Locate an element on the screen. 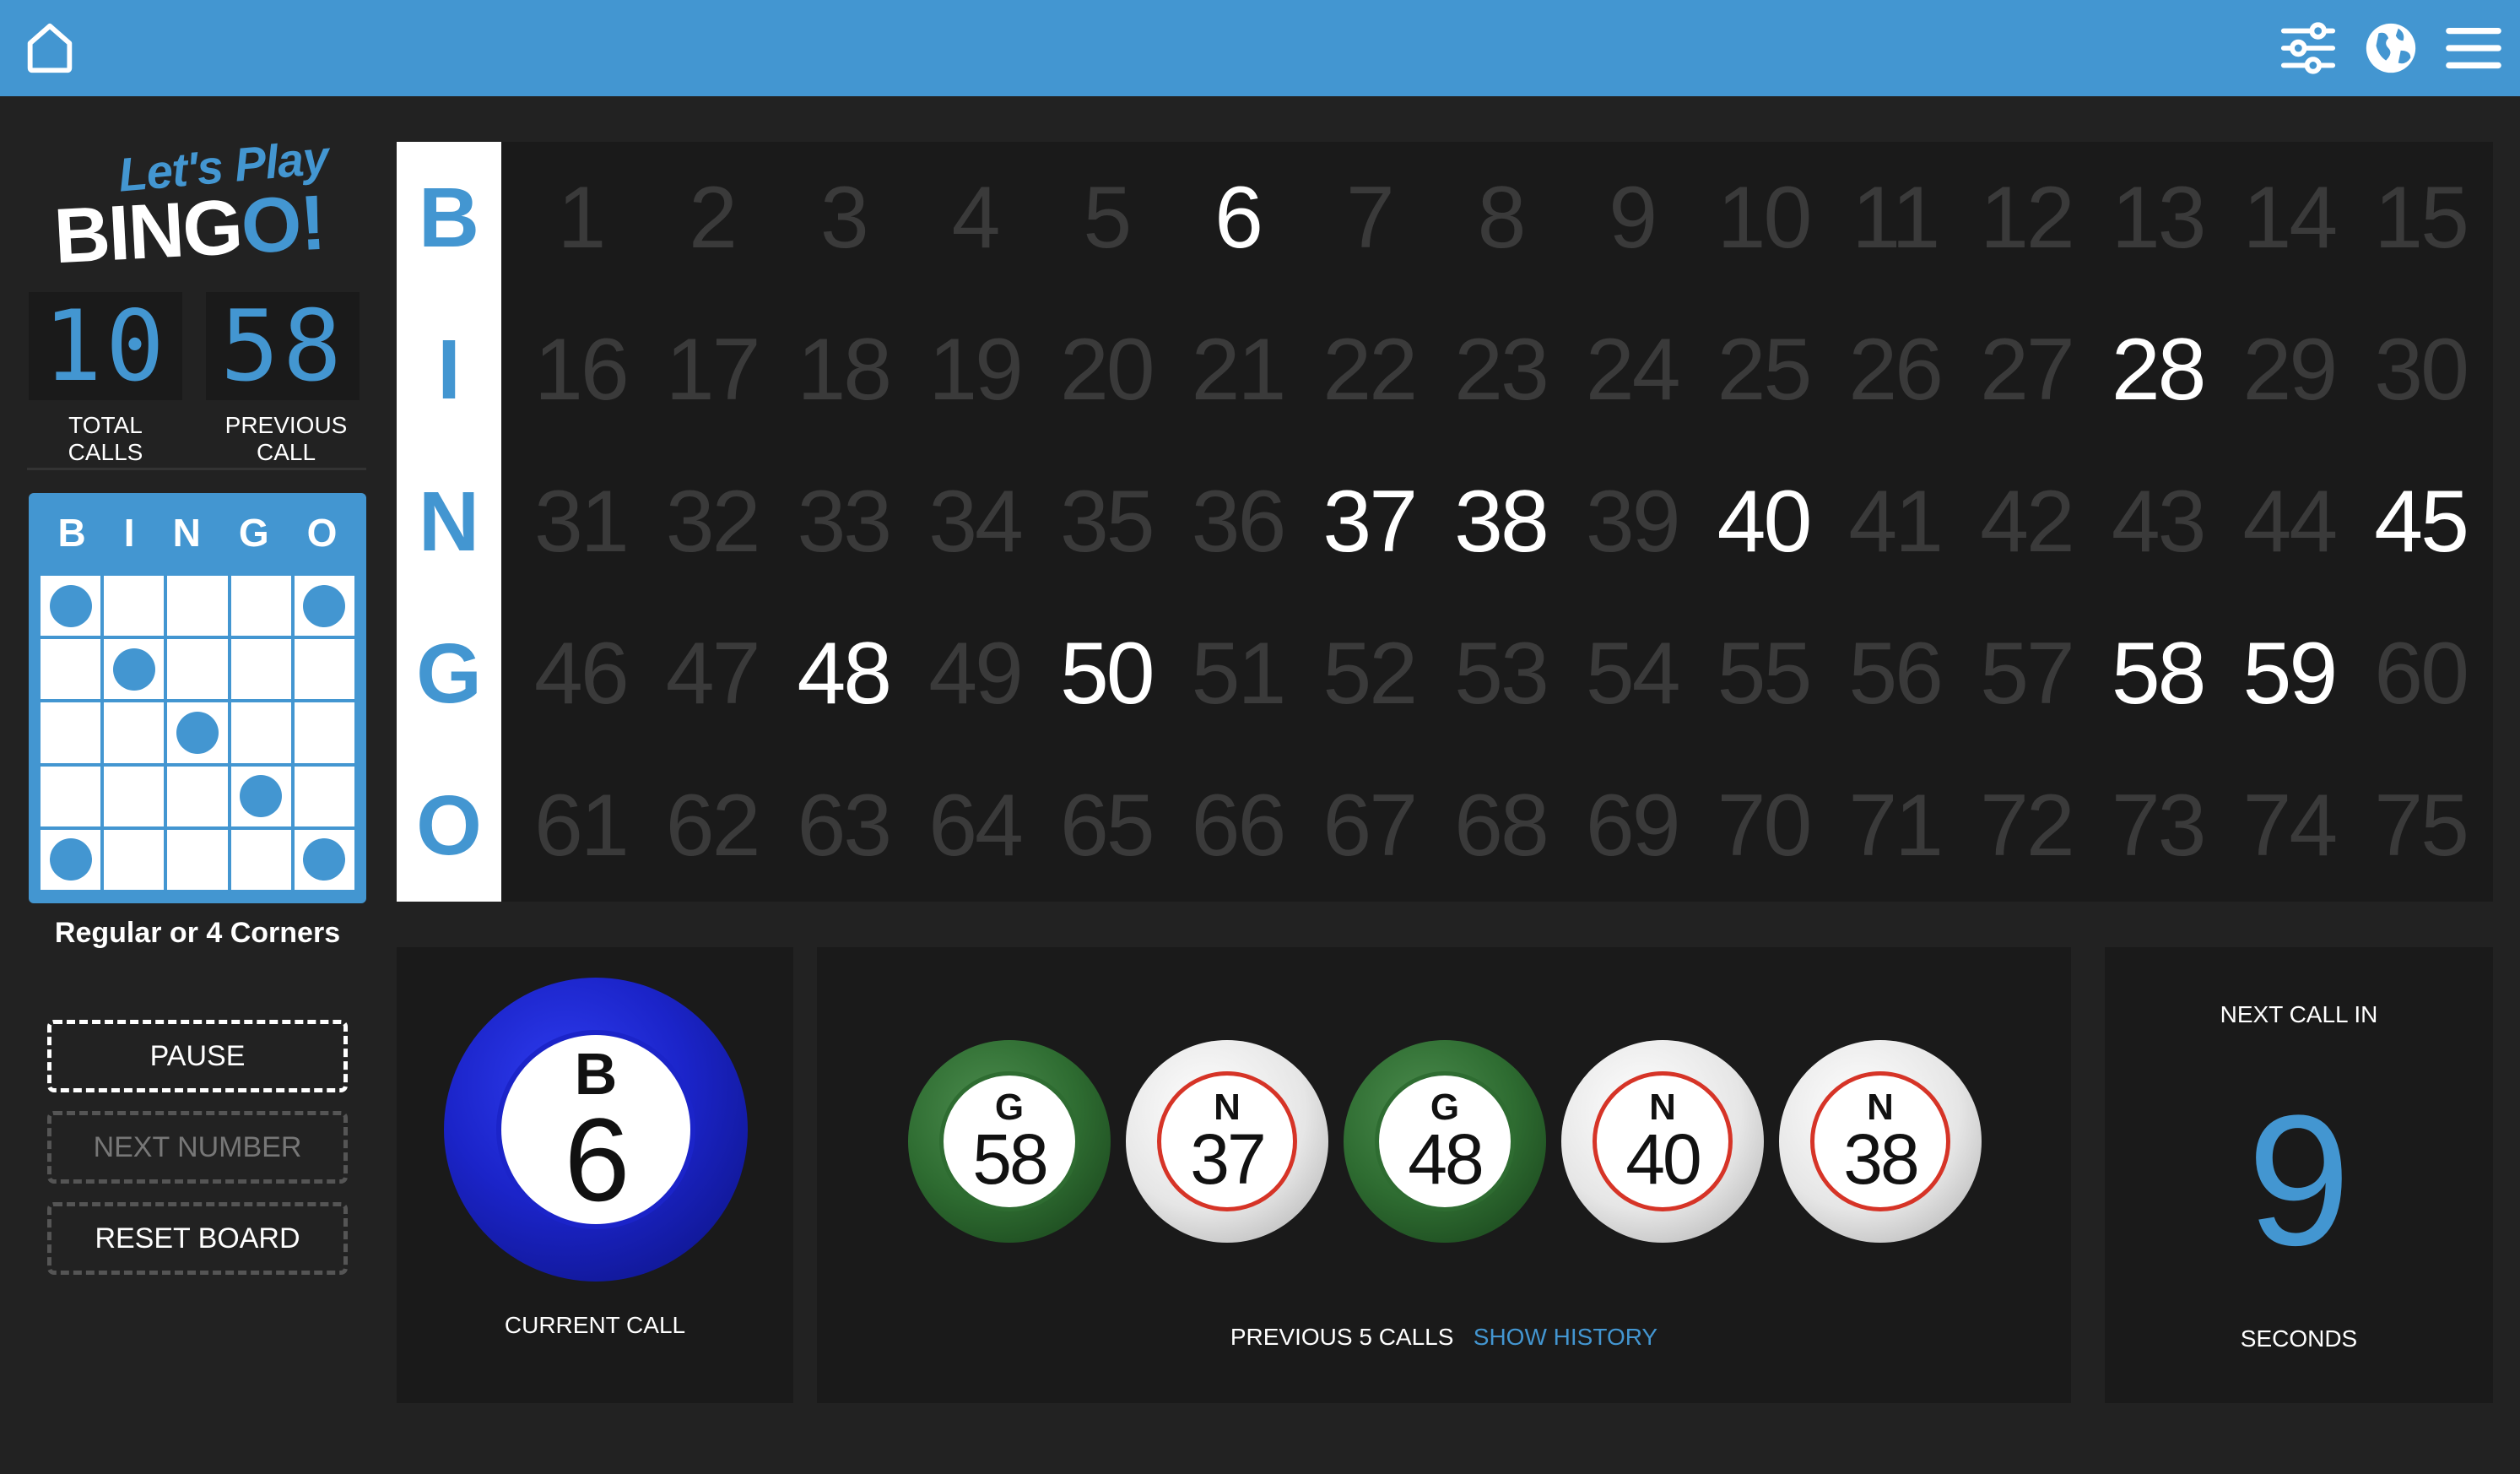  board-number: 19 is located at coordinates (976, 369).